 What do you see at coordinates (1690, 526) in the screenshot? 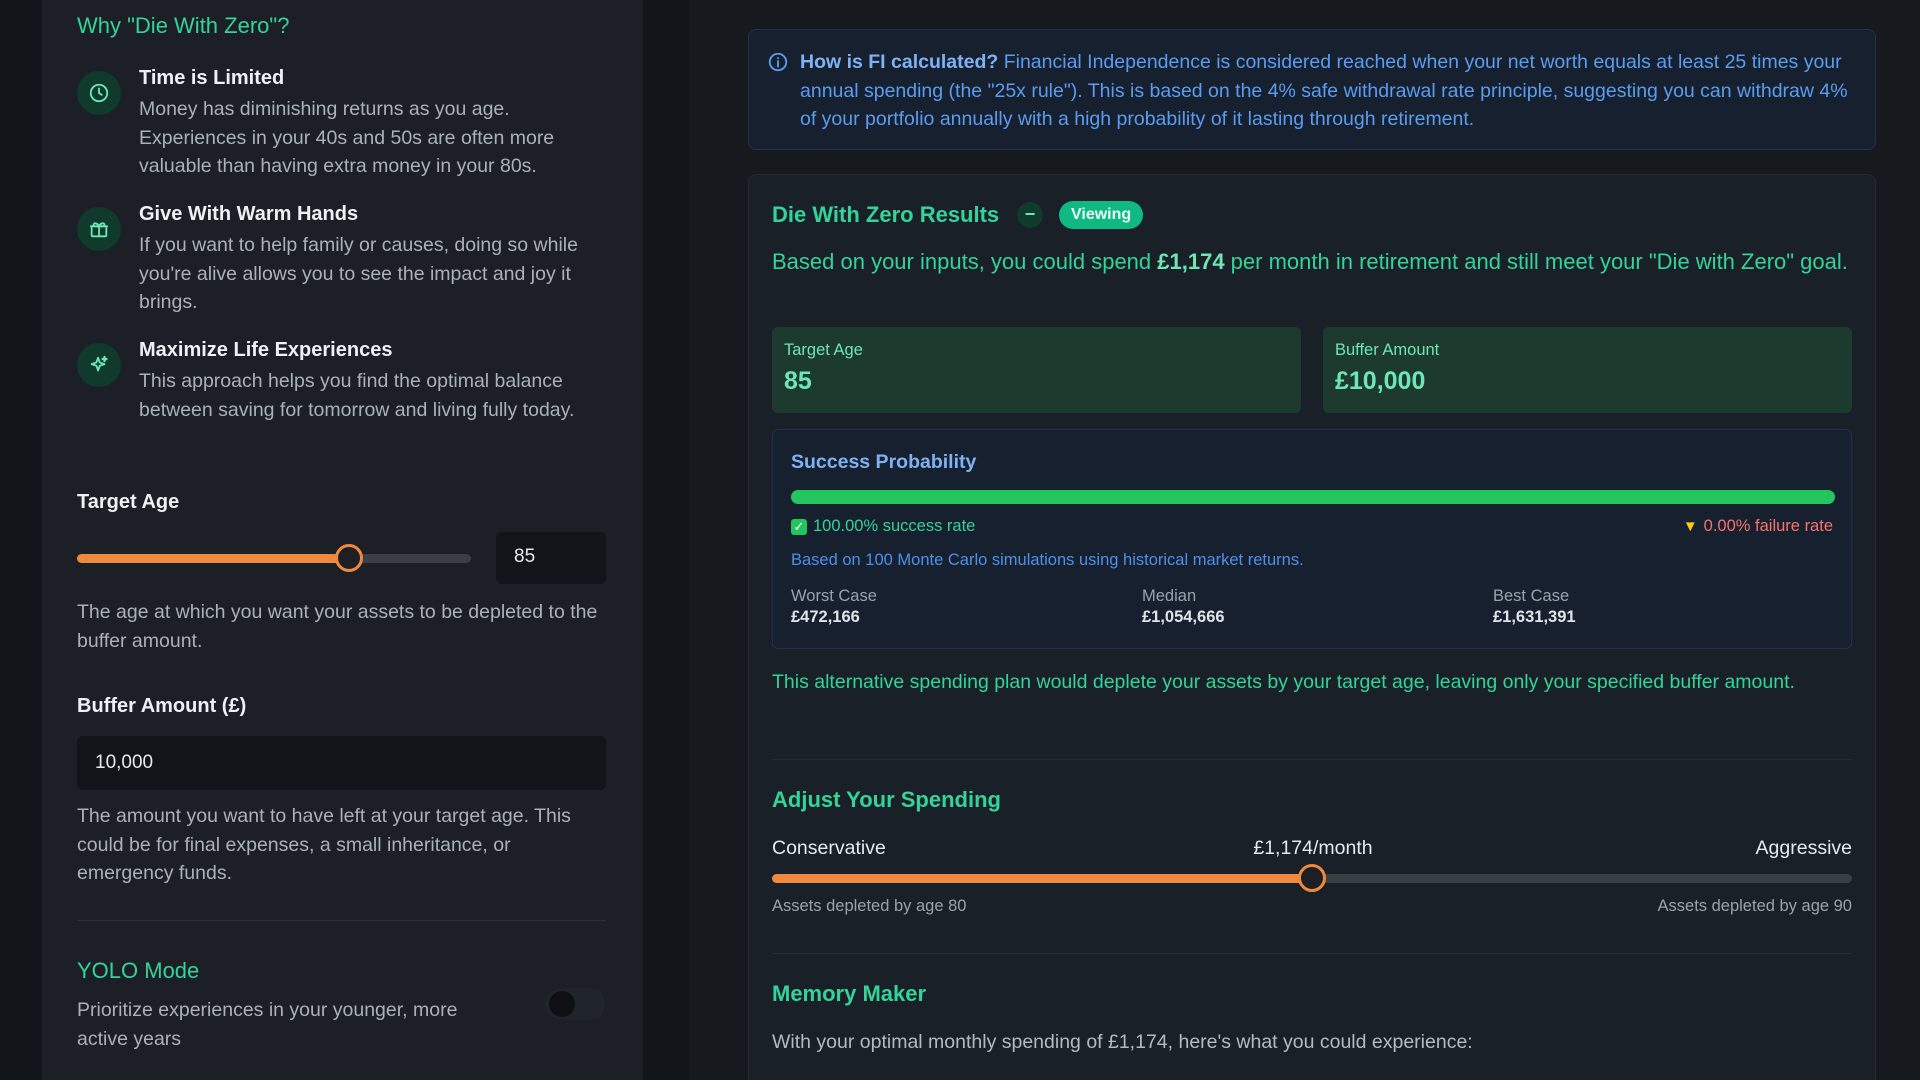
I see `thumbs-down-icon: ▼` at bounding box center [1690, 526].